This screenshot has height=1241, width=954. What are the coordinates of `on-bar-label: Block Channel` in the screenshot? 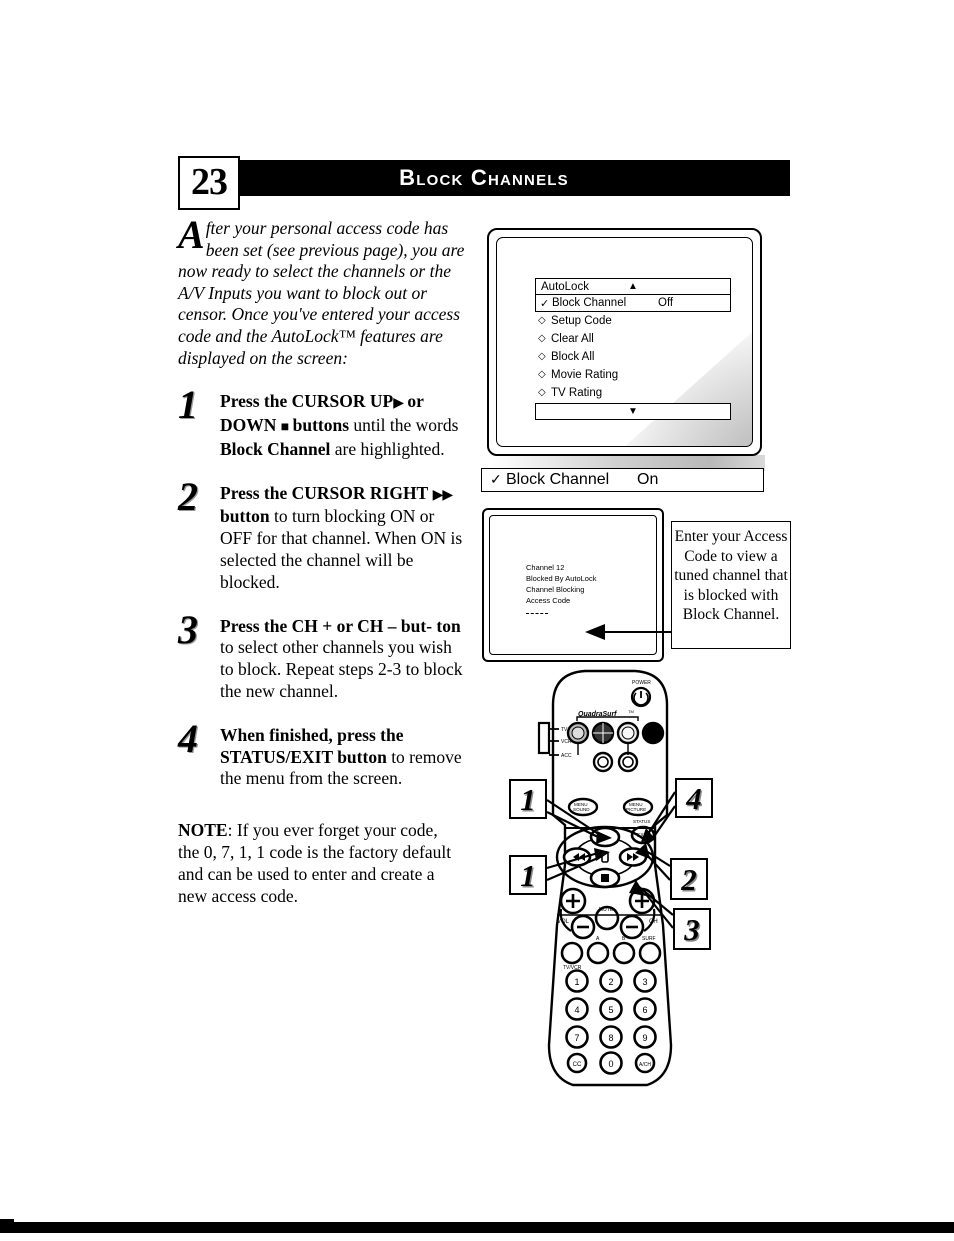 It's located at (558, 479).